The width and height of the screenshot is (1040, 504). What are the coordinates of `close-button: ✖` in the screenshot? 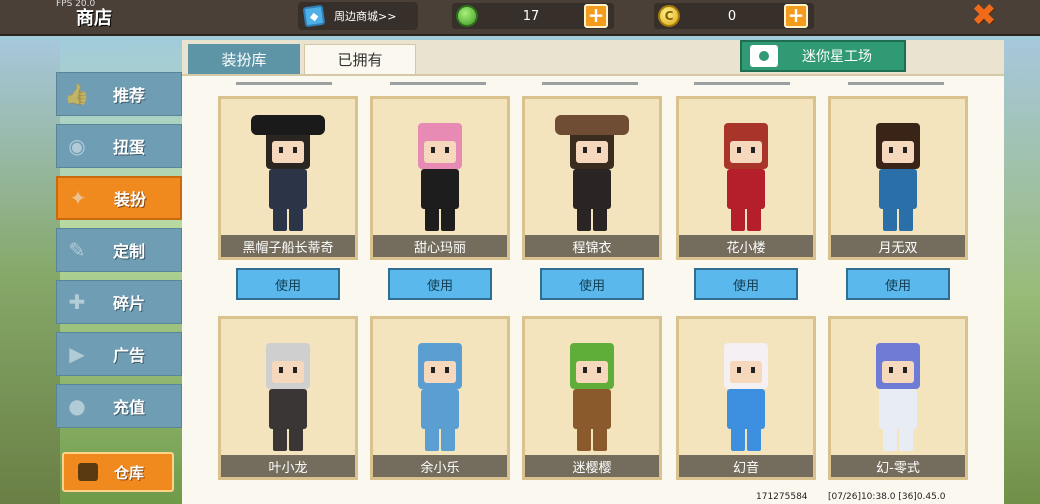 It's located at (984, 17).